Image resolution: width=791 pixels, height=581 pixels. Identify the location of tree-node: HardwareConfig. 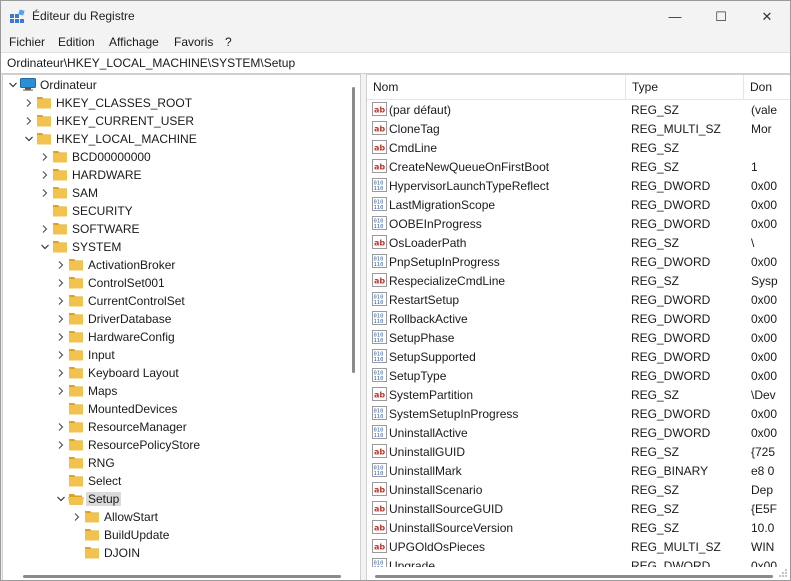
(173, 337).